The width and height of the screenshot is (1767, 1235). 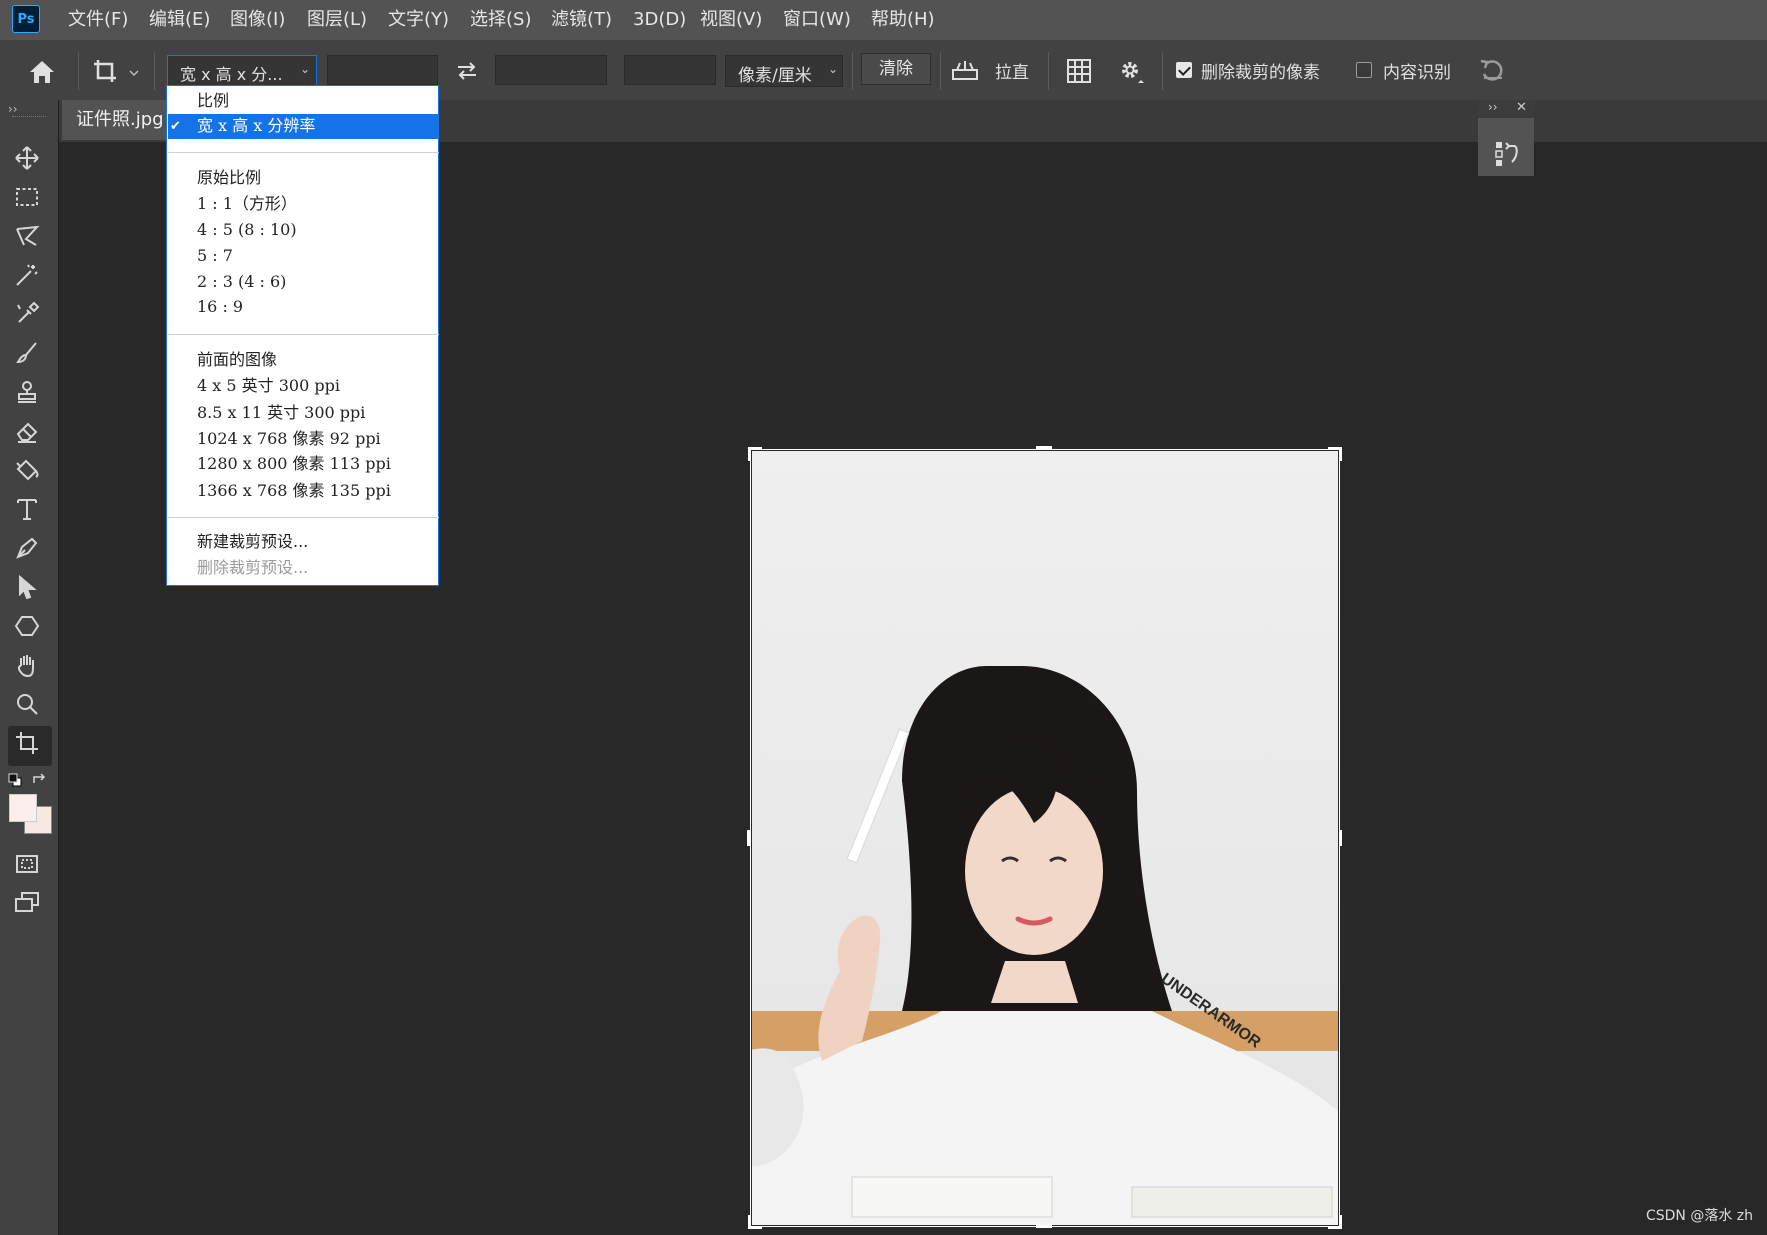 What do you see at coordinates (1044, 1226) in the screenshot?
I see `crop-handle-bottom` at bounding box center [1044, 1226].